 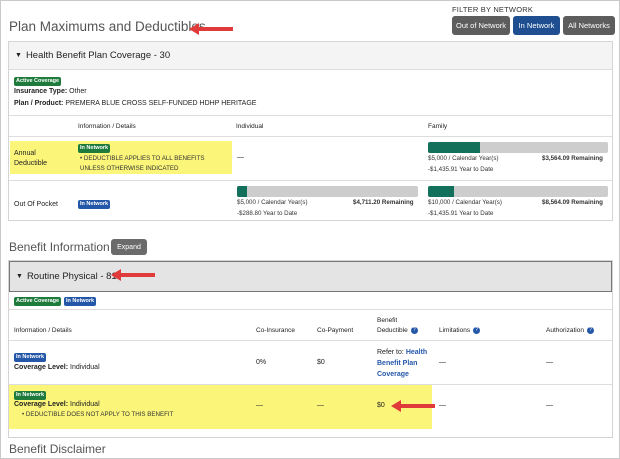 I want to click on co-payment-value: —, so click(x=320, y=405).